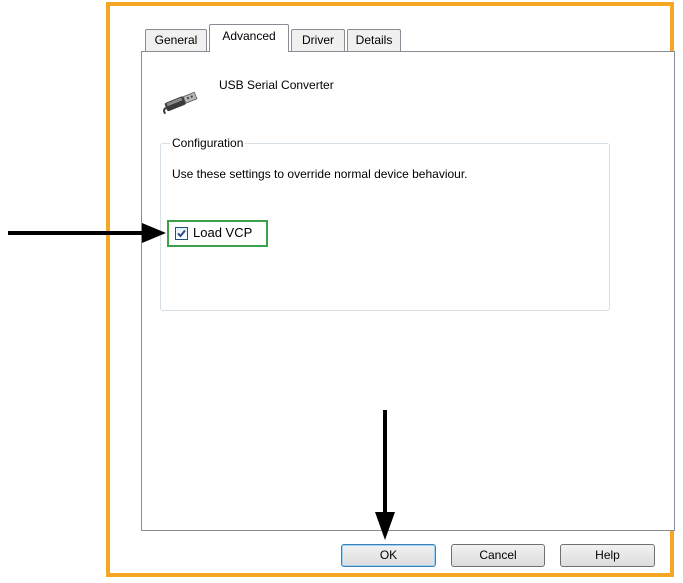  Describe the element at coordinates (249, 38) in the screenshot. I see `tab-advanced: Advanced` at that location.